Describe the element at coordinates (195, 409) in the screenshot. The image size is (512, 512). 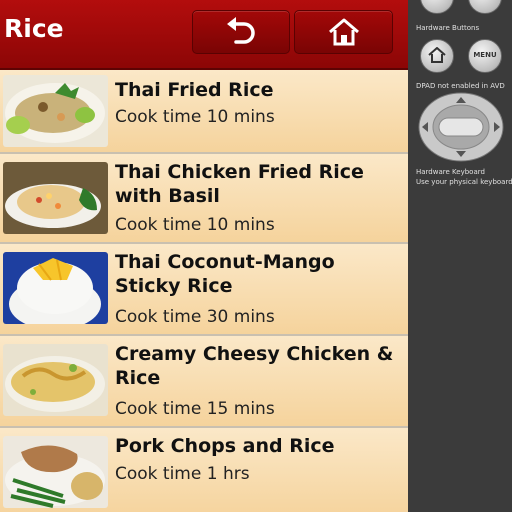
I see `recipe-cook-time: Cook time 15 mins` at that location.